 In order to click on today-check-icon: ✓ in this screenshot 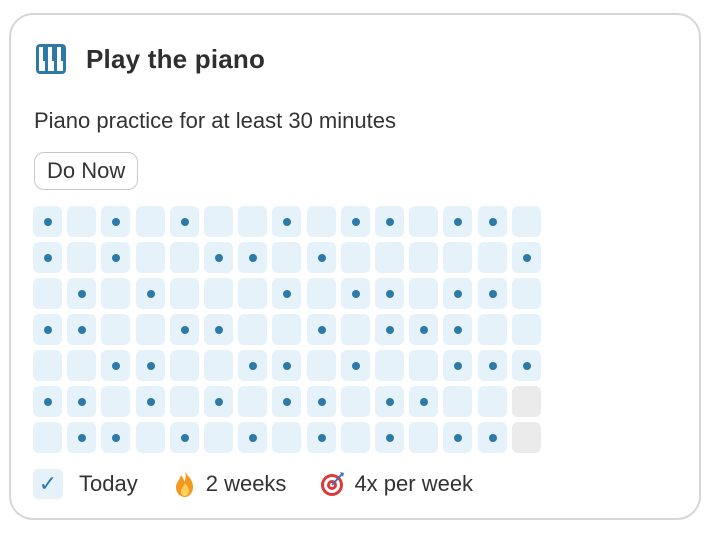, I will do `click(48, 484)`.